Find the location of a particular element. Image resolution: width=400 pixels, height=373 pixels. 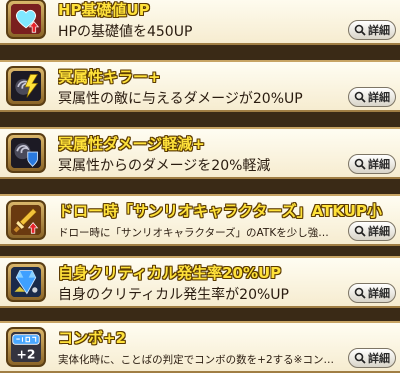

dark-shield-icon is located at coordinates (26, 153).